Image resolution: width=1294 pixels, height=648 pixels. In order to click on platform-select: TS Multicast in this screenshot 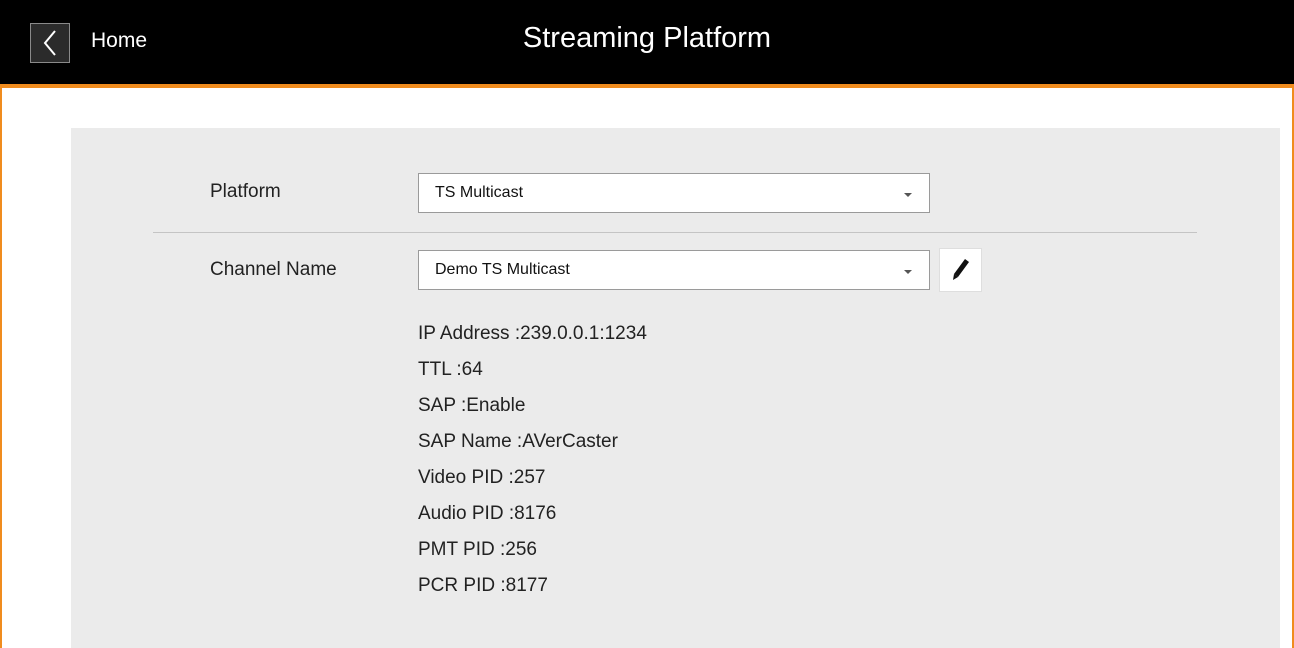, I will do `click(674, 193)`.